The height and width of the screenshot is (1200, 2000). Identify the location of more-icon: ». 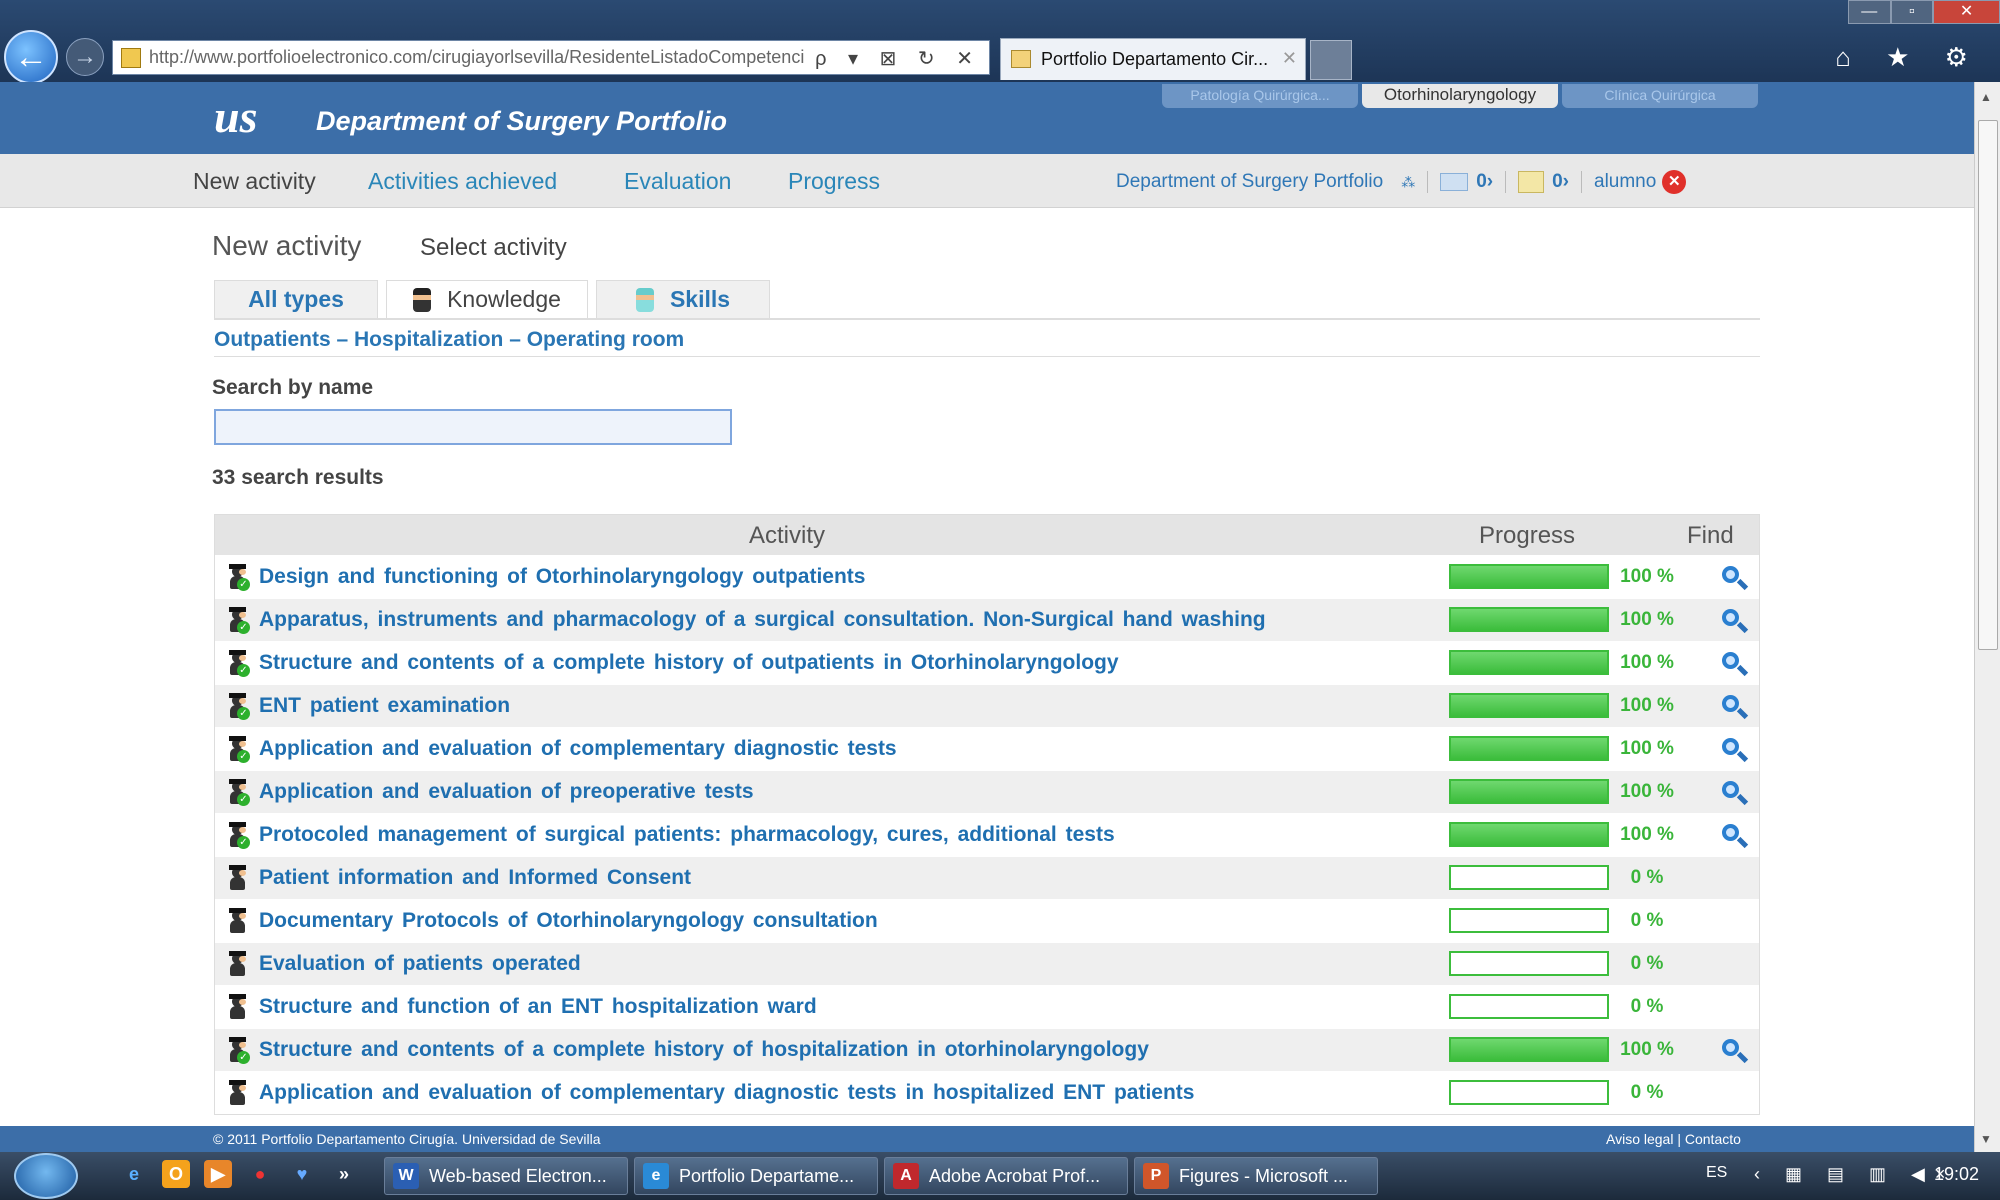
(344, 1174).